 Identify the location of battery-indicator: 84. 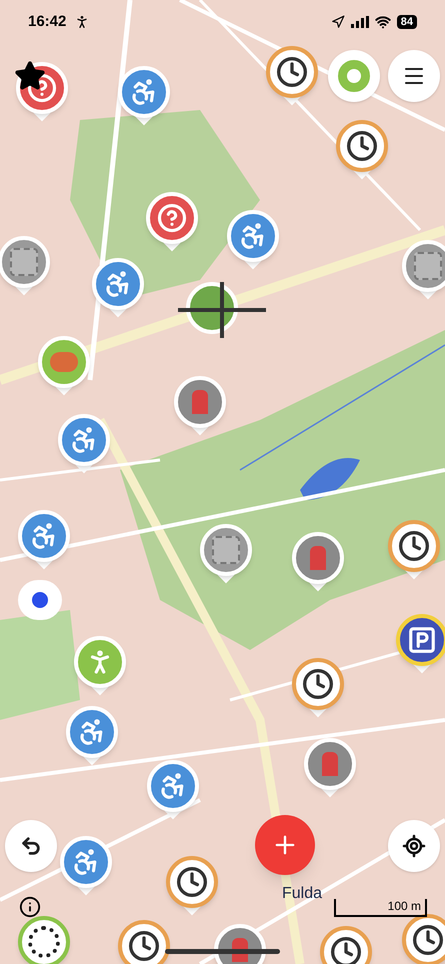
(406, 22).